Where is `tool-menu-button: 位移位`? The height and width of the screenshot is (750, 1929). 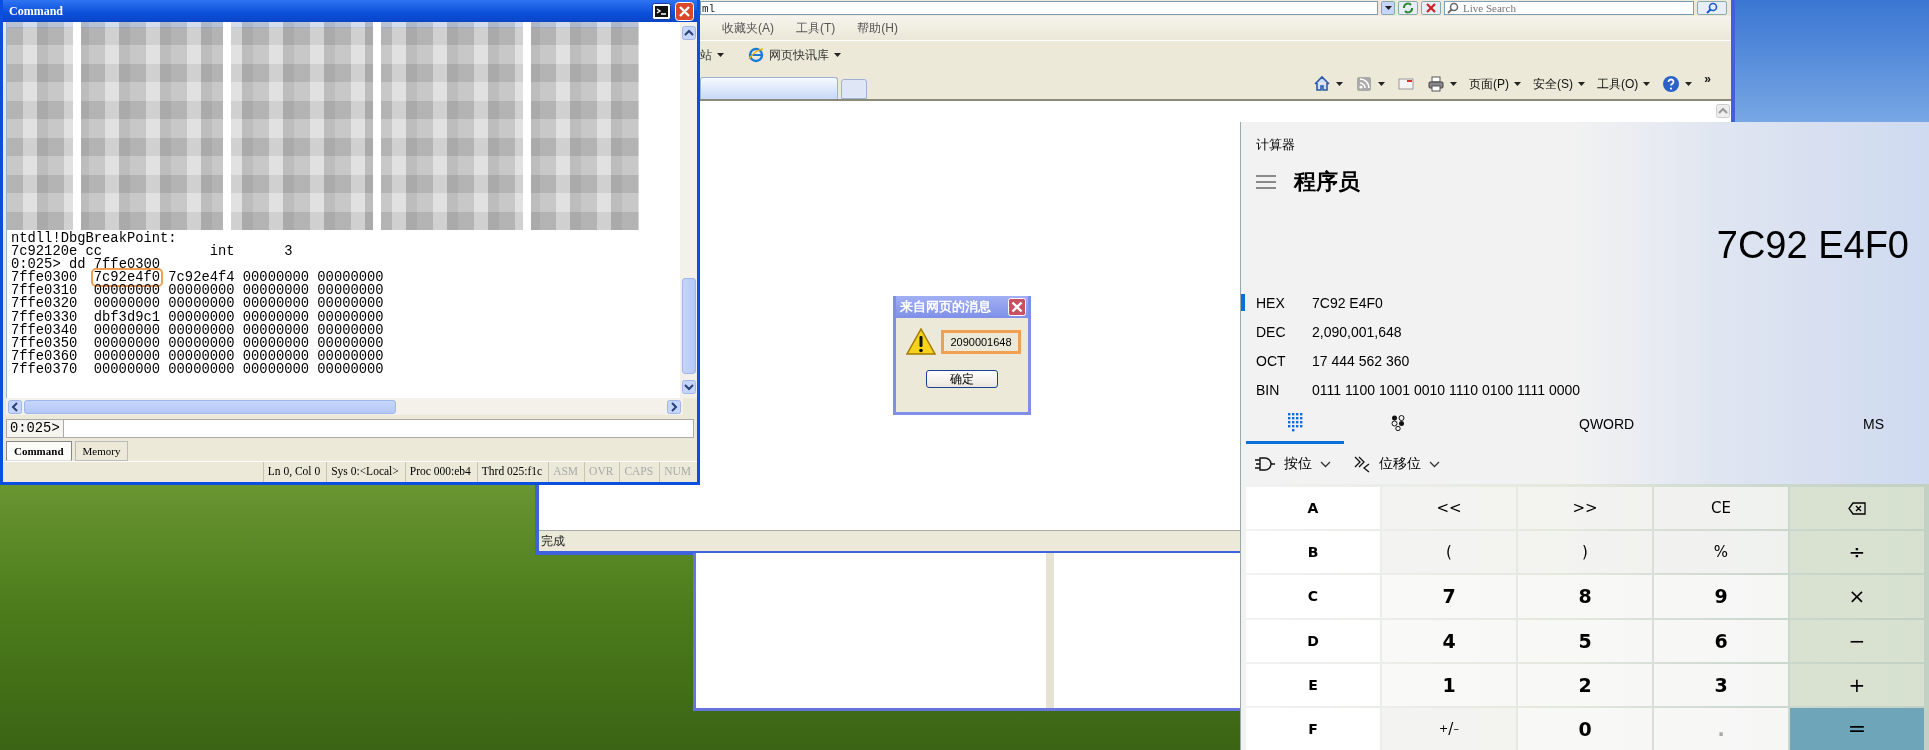
tool-menu-button: 位移位 is located at coordinates (1396, 464).